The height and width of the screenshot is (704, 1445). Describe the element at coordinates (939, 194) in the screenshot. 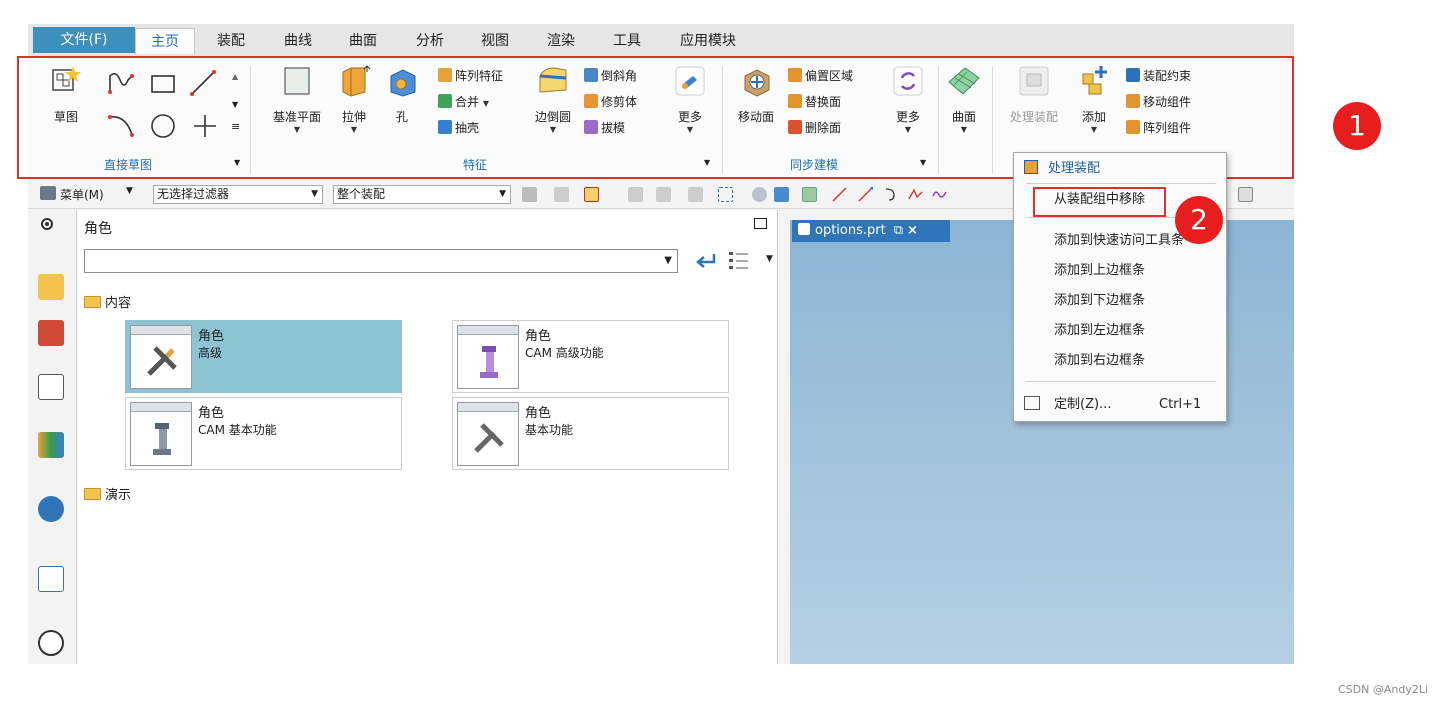

I see `wave-snap-icon` at that location.